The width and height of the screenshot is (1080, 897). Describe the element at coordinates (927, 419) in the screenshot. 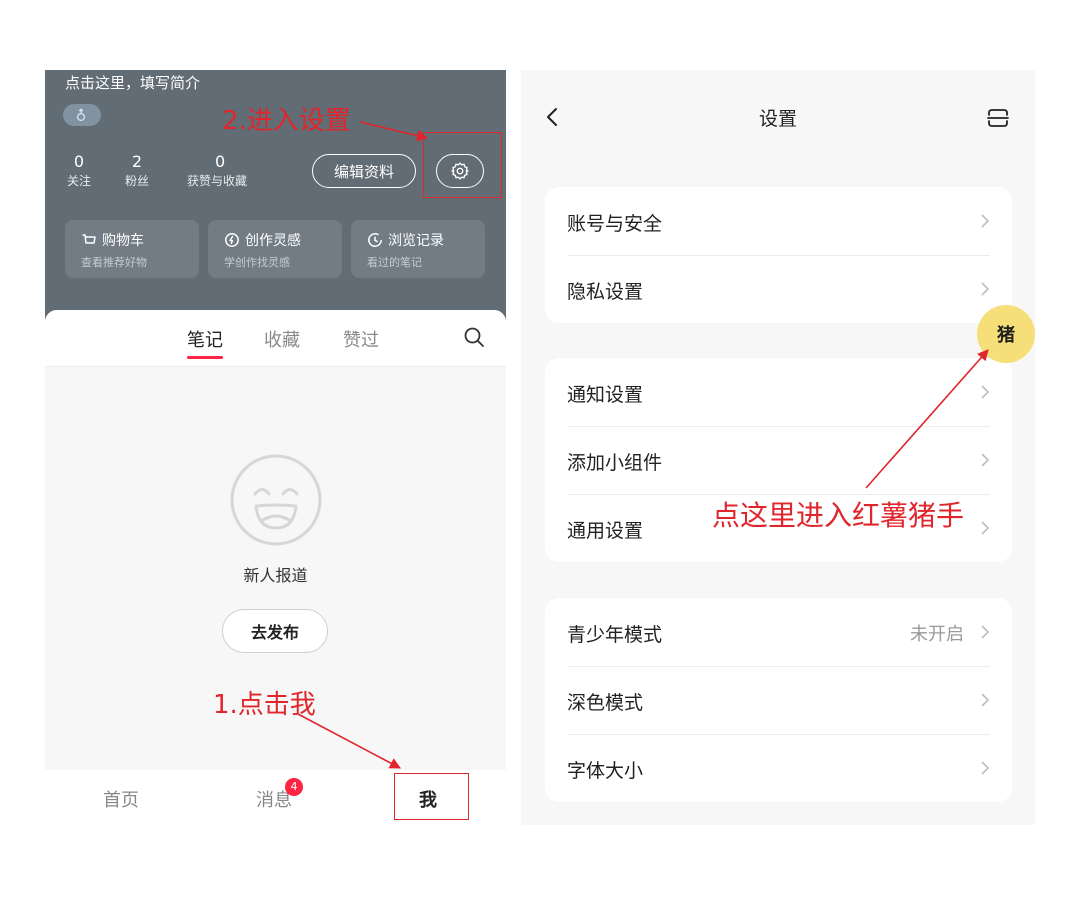

I see `arrow-to-pig` at that location.